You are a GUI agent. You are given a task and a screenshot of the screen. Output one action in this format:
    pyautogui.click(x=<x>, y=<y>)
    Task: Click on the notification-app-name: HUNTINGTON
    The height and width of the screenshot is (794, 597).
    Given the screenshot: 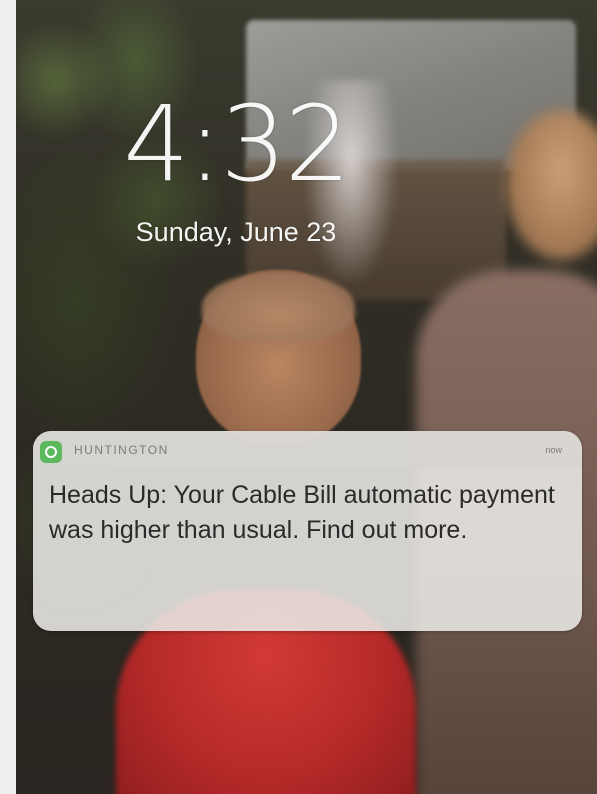 What is the action you would take?
    pyautogui.click(x=121, y=450)
    